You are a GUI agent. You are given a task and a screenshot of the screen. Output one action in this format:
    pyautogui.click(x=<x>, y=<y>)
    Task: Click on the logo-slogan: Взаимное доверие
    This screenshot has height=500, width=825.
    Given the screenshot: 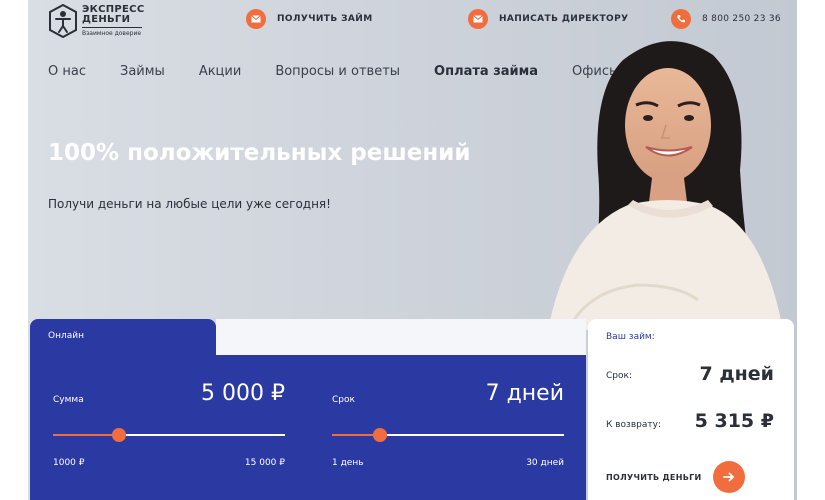 What is the action you would take?
    pyautogui.click(x=112, y=33)
    